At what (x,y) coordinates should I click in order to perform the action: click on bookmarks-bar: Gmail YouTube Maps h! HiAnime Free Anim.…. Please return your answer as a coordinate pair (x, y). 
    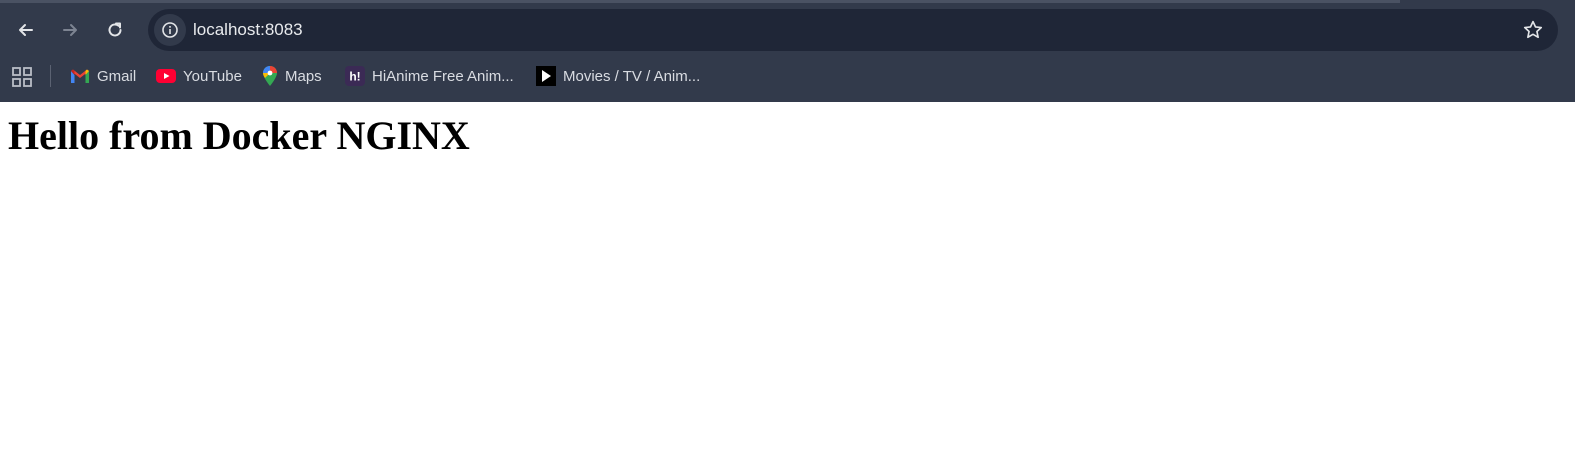
    Looking at the image, I should click on (787, 76).